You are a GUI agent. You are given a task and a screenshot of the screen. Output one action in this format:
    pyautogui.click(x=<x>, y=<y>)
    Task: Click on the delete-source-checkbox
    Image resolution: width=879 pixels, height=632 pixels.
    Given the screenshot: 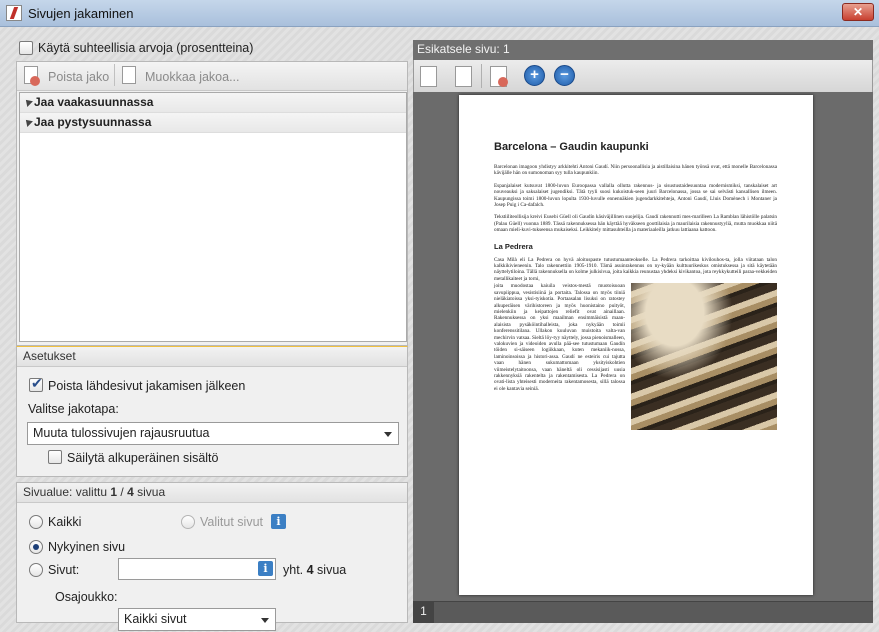 What is the action you would take?
    pyautogui.click(x=36, y=383)
    